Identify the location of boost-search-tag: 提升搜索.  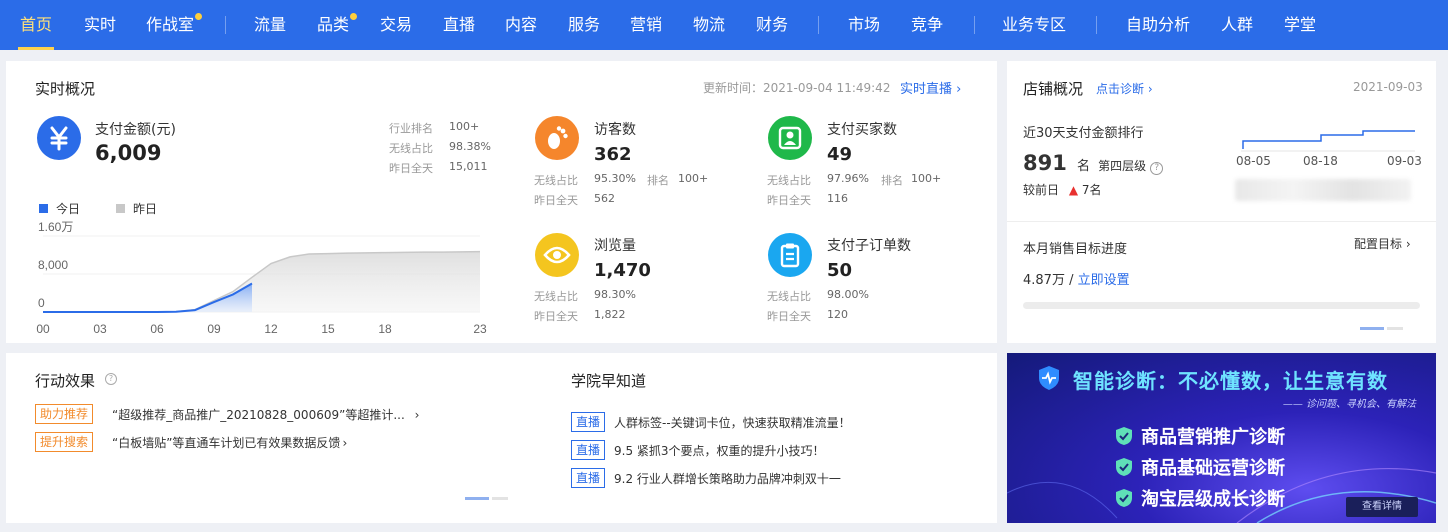
(64, 442).